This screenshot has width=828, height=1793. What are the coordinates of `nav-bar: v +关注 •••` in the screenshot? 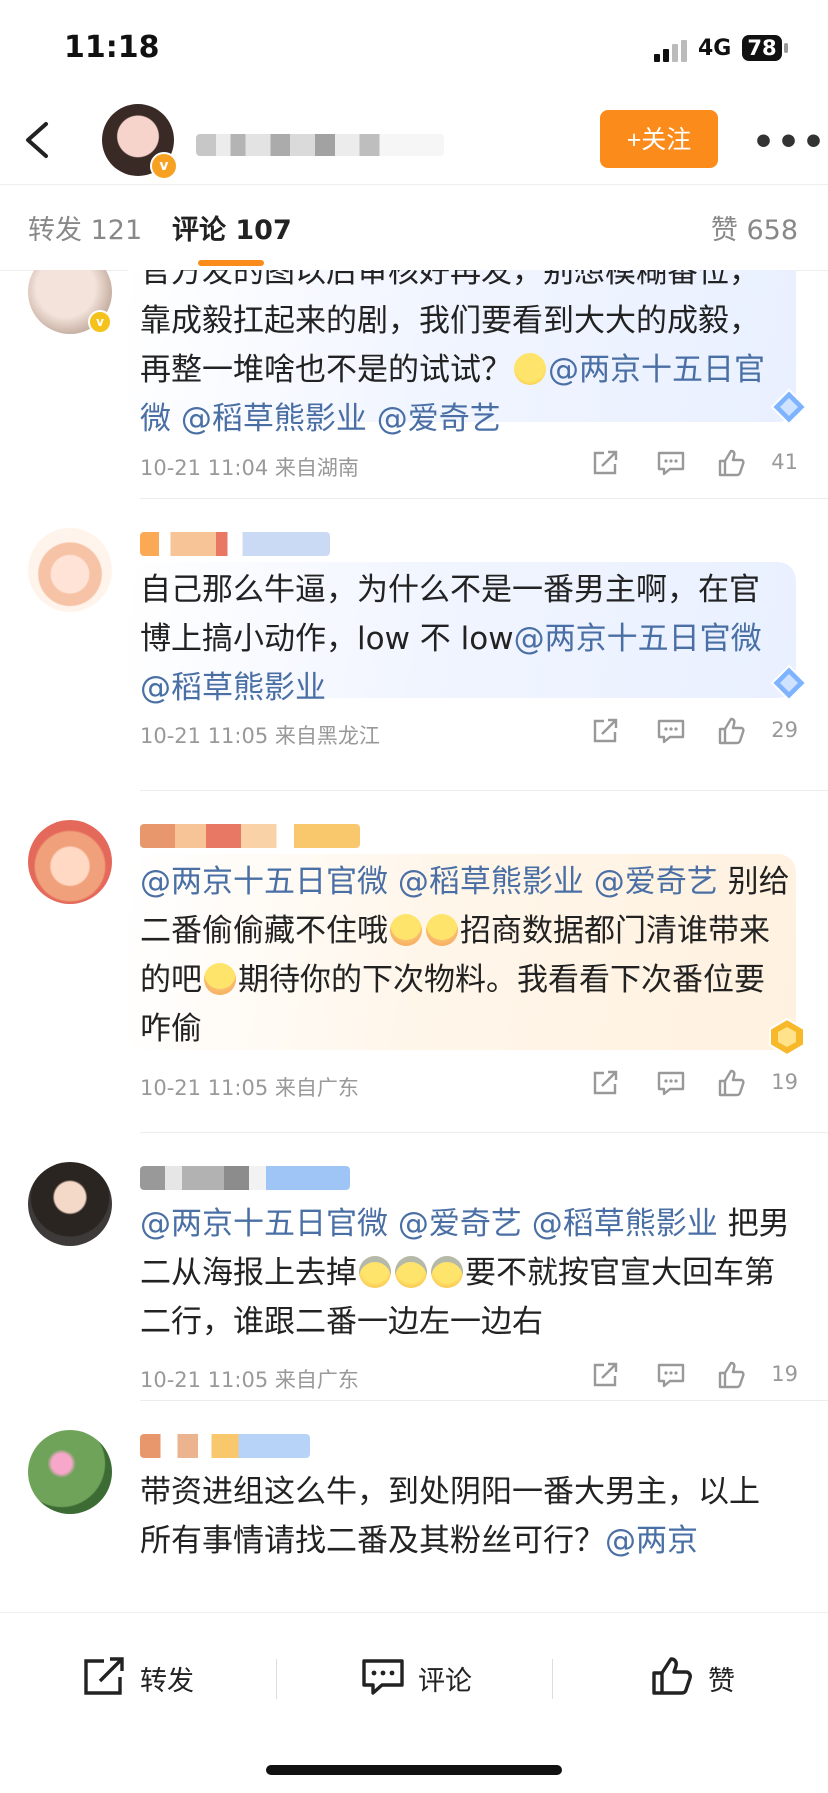 It's located at (414, 142).